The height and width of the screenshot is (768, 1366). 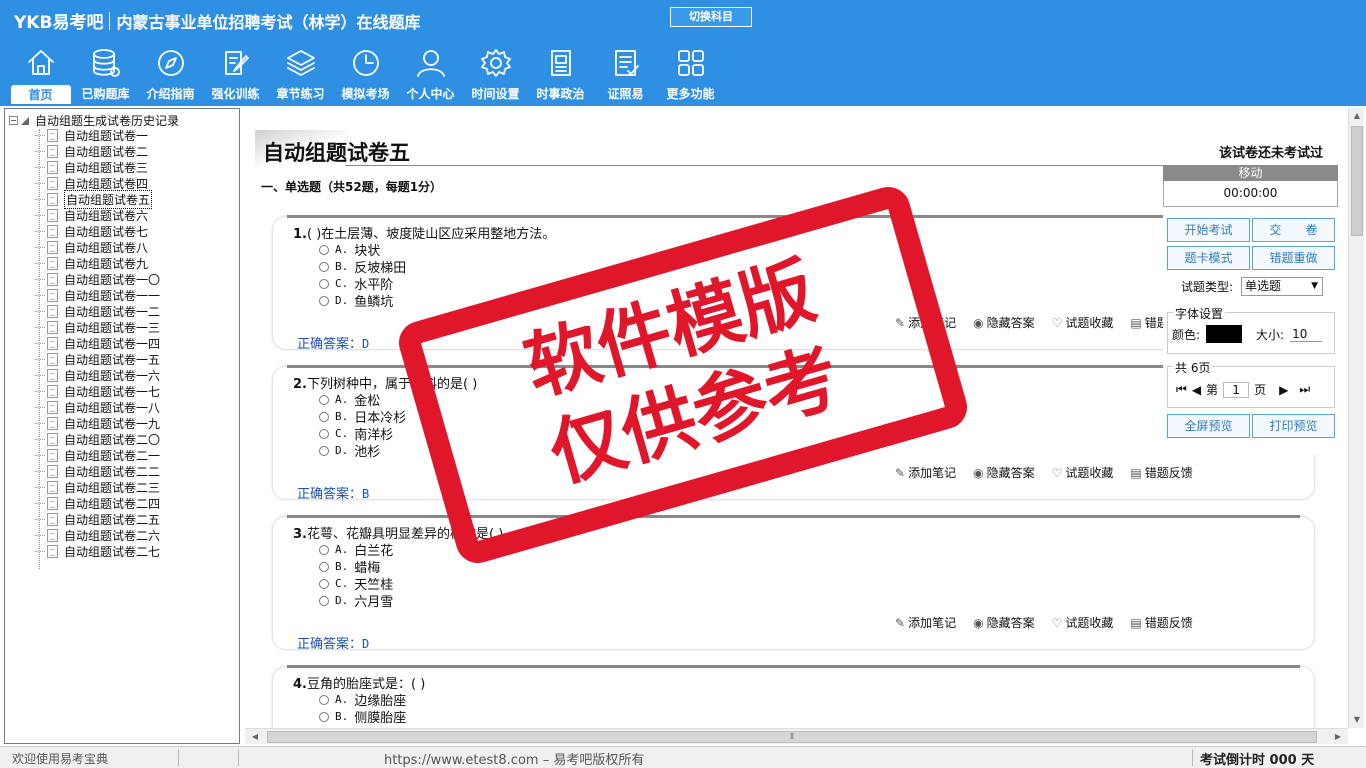 What do you see at coordinates (362, 717) in the screenshot?
I see `option-item: B. 侧膜胎座` at bounding box center [362, 717].